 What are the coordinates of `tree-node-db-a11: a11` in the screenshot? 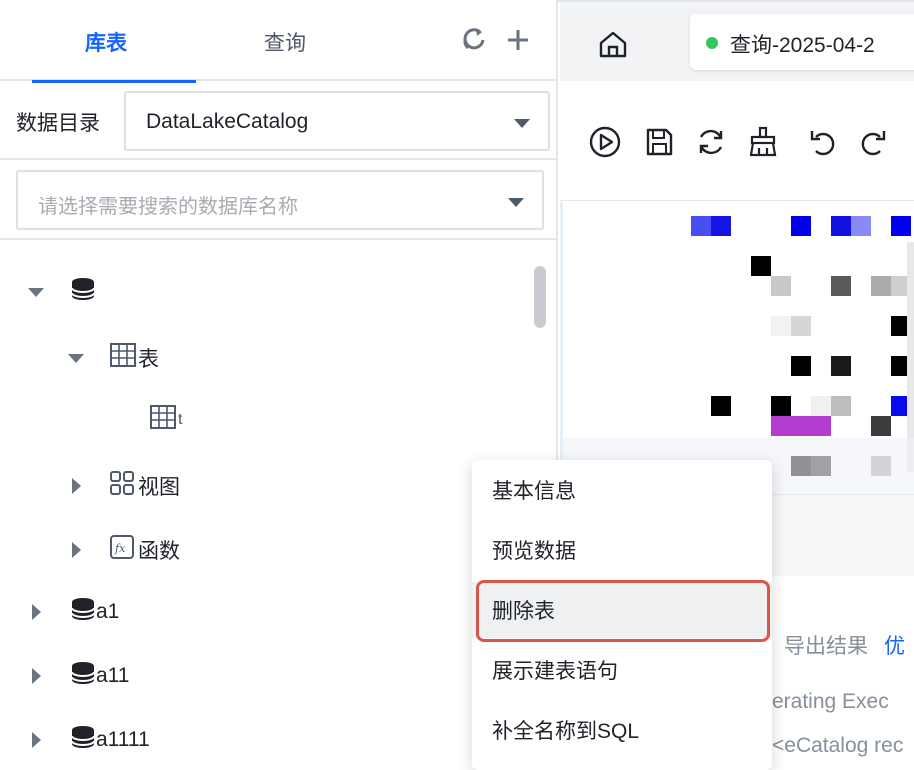 It's located at (80, 676).